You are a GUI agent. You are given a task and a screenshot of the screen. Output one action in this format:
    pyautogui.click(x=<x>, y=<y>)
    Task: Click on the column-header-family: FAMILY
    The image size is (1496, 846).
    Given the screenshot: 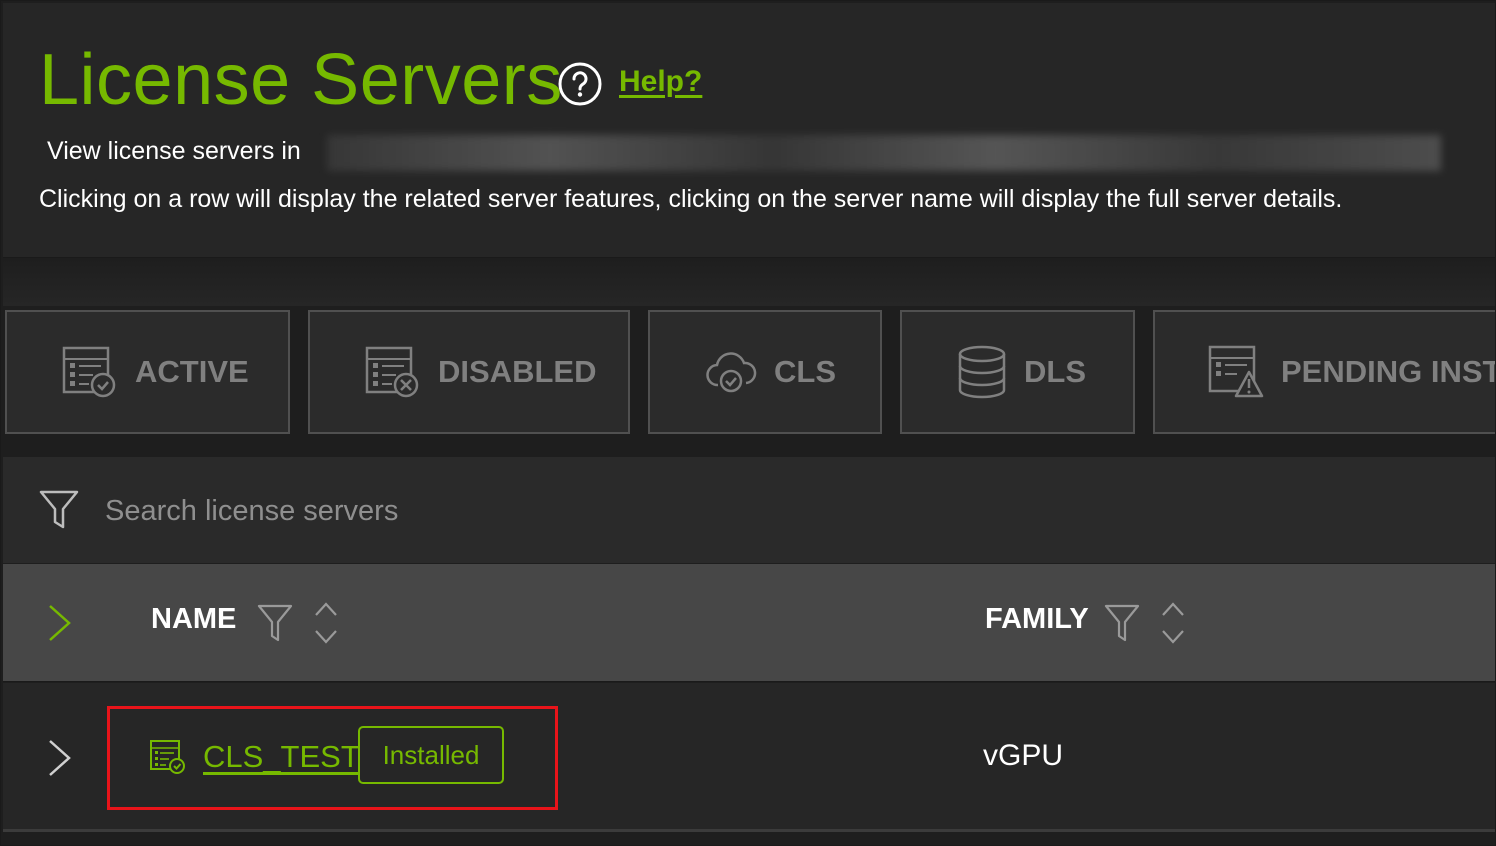 What is the action you would take?
    pyautogui.click(x=1037, y=619)
    